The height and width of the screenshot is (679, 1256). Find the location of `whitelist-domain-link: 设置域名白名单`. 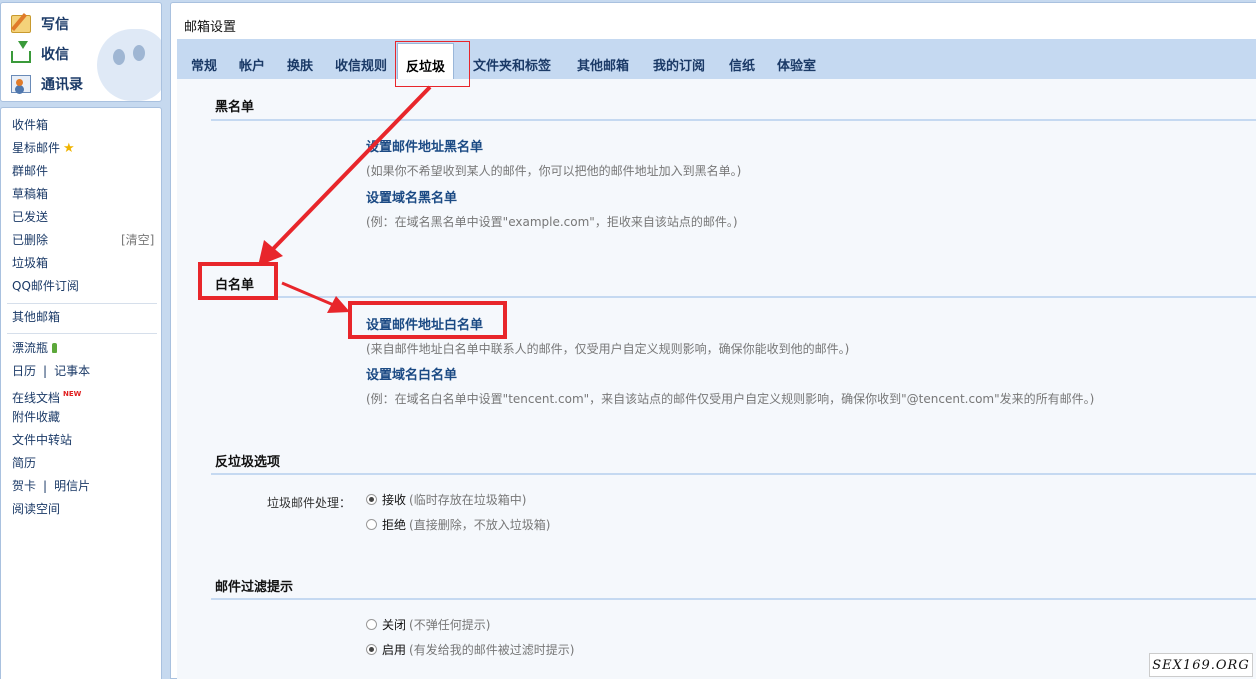

whitelist-domain-link: 设置域名白名单 is located at coordinates (411, 373).